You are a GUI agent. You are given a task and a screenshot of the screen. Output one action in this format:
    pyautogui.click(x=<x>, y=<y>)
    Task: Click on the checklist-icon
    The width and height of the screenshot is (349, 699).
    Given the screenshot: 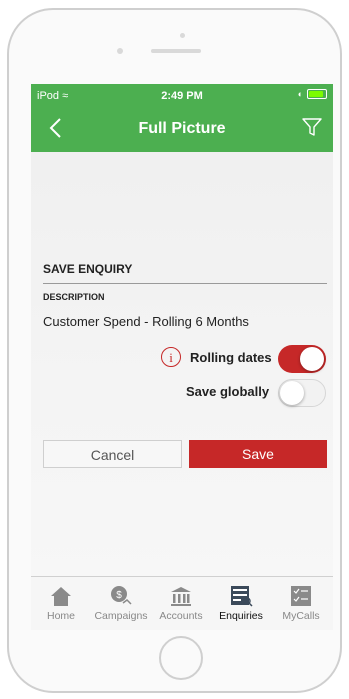 What is the action you would take?
    pyautogui.click(x=301, y=596)
    